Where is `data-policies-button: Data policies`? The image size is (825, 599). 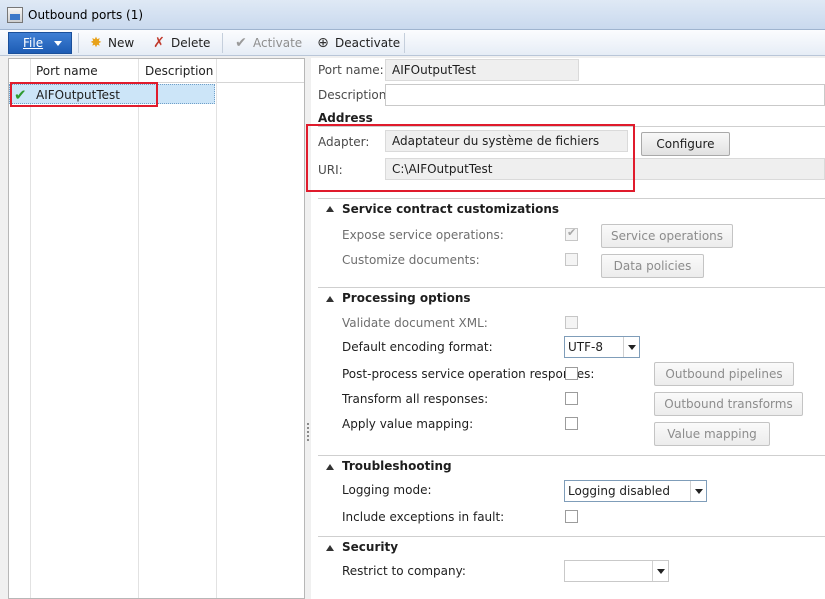
data-policies-button: Data policies is located at coordinates (652, 266).